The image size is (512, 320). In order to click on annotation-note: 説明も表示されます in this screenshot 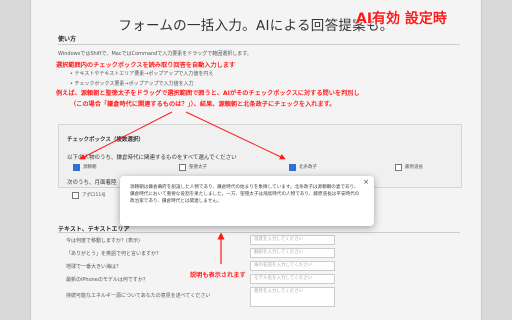, I will do `click(218, 275)`.